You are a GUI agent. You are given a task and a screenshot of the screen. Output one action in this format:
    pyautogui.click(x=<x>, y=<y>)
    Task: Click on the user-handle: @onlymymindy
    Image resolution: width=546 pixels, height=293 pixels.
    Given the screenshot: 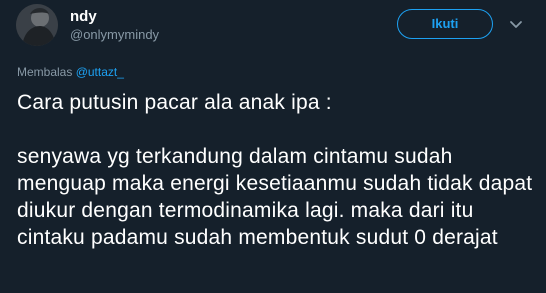 What is the action you would take?
    pyautogui.click(x=114, y=35)
    